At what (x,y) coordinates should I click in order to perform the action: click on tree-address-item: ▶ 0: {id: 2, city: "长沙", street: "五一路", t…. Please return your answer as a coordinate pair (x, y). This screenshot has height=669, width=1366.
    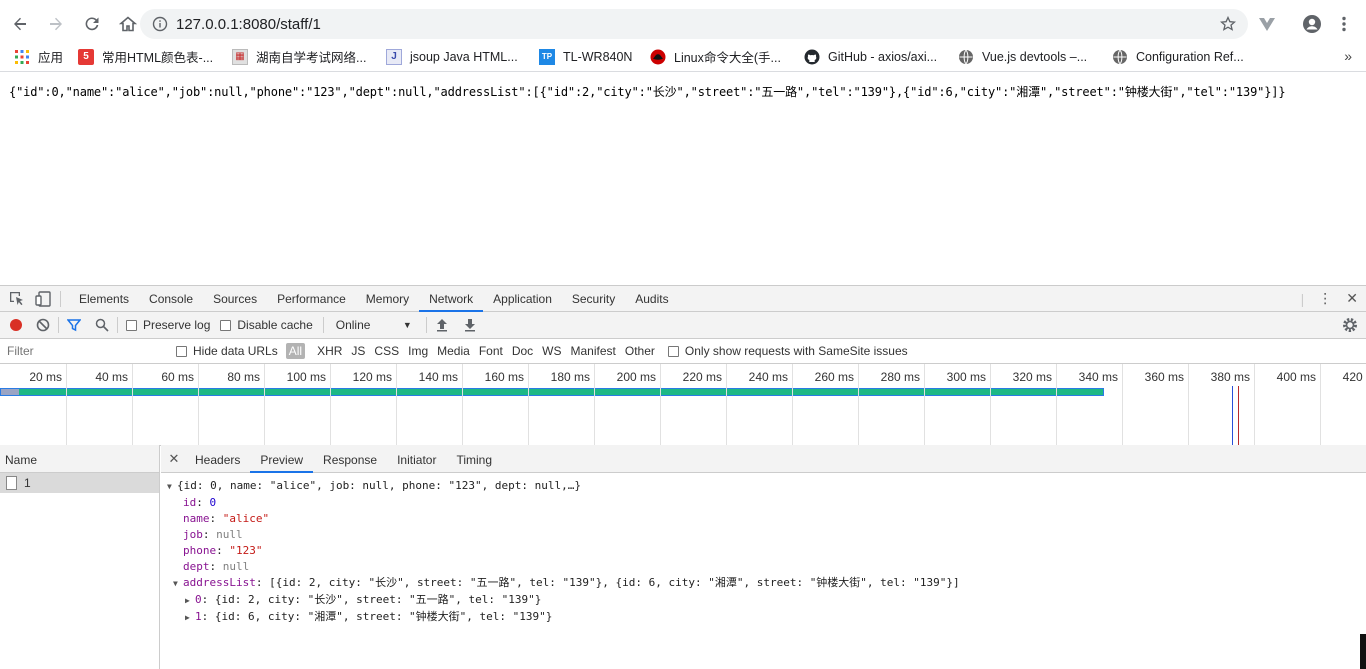
    Looking at the image, I should click on (766, 600).